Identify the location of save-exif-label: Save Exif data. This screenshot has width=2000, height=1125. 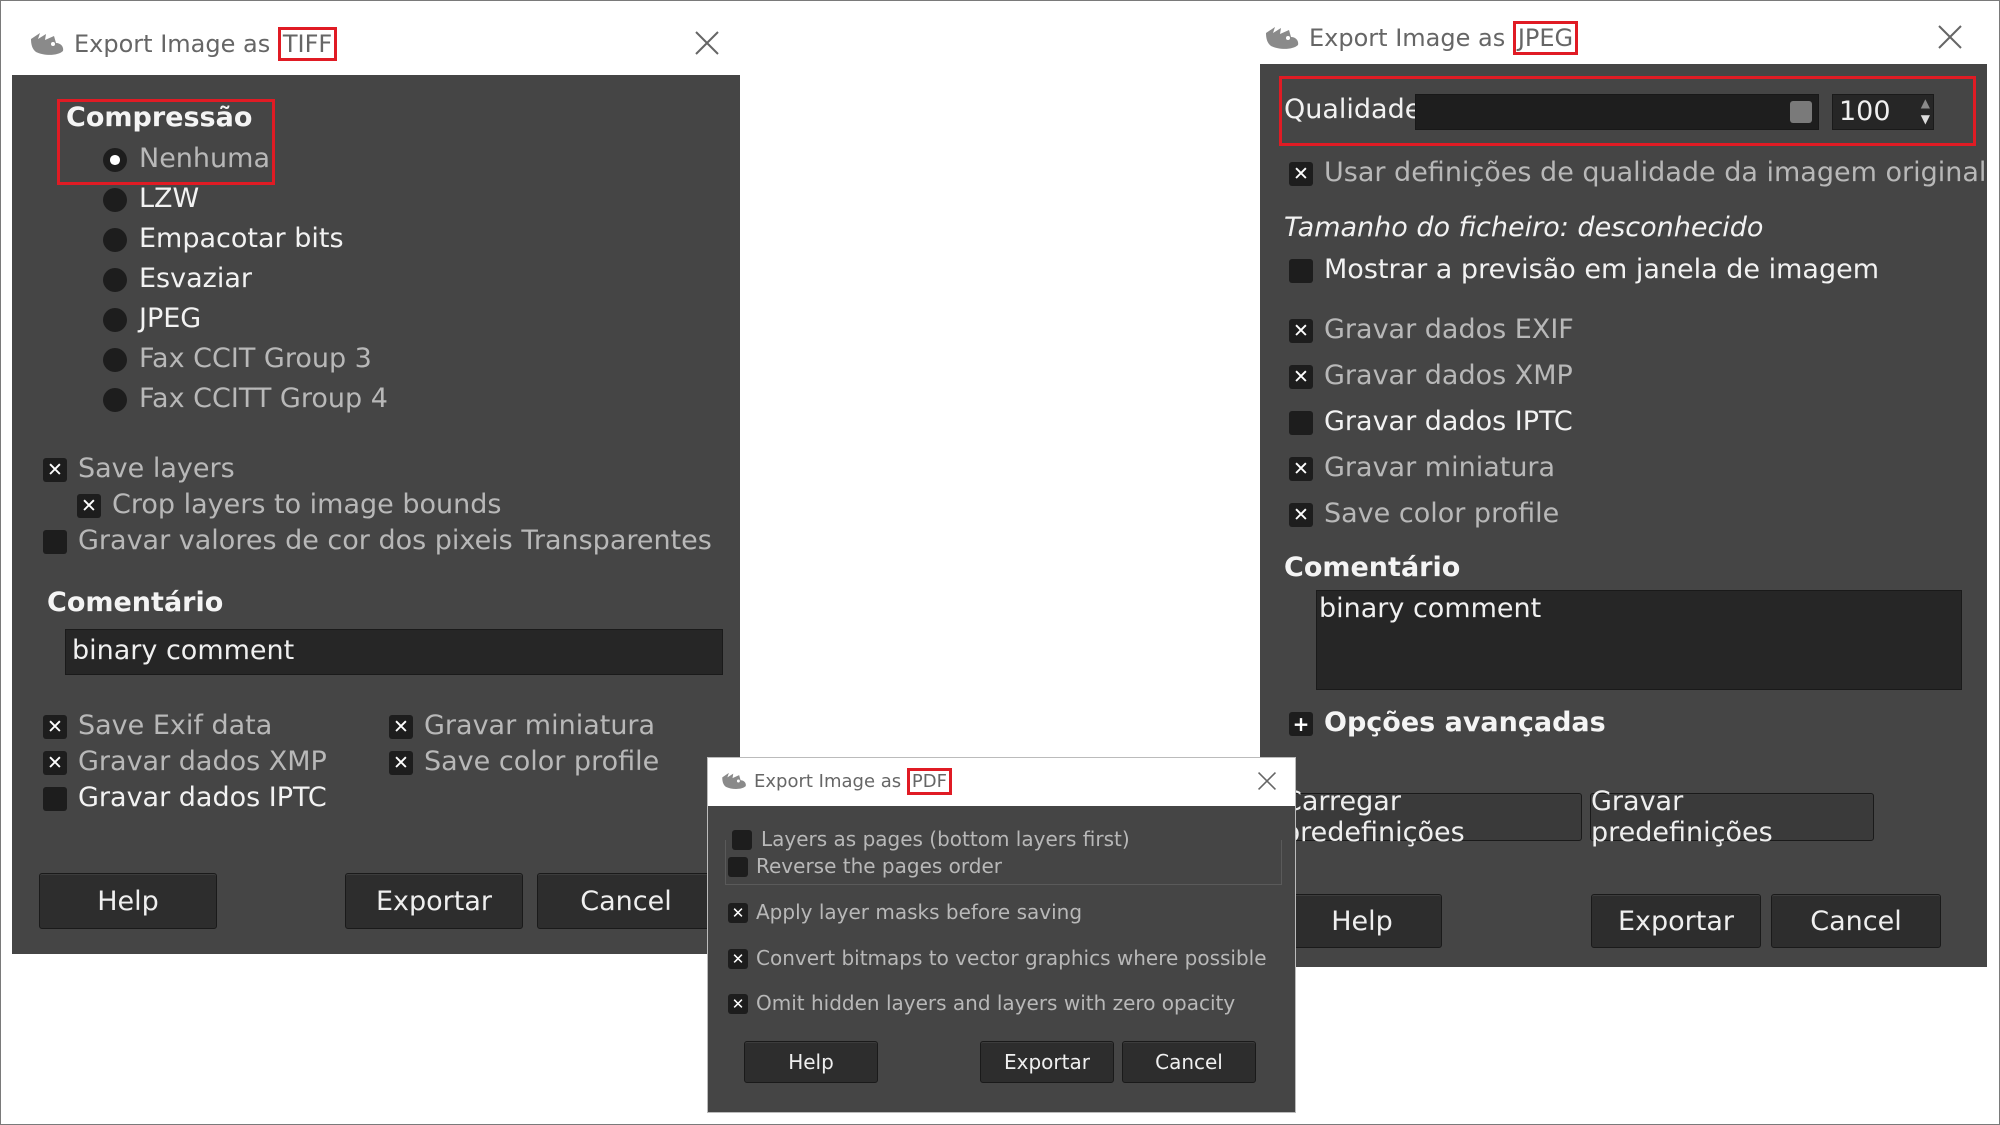
(175, 725).